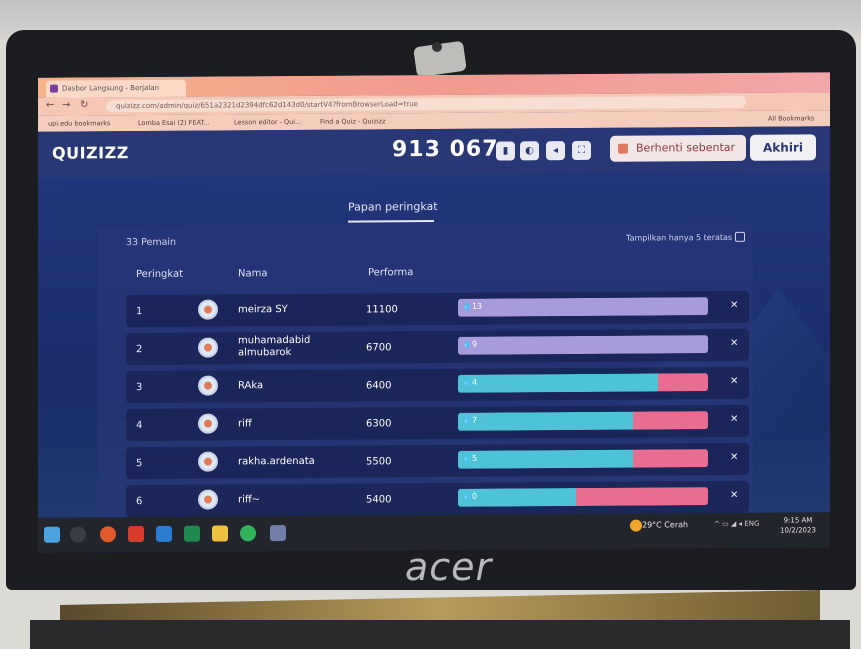 This screenshot has width=861, height=649. Describe the element at coordinates (686, 147) in the screenshot. I see `pause-label: Berhenti sebentar` at that location.